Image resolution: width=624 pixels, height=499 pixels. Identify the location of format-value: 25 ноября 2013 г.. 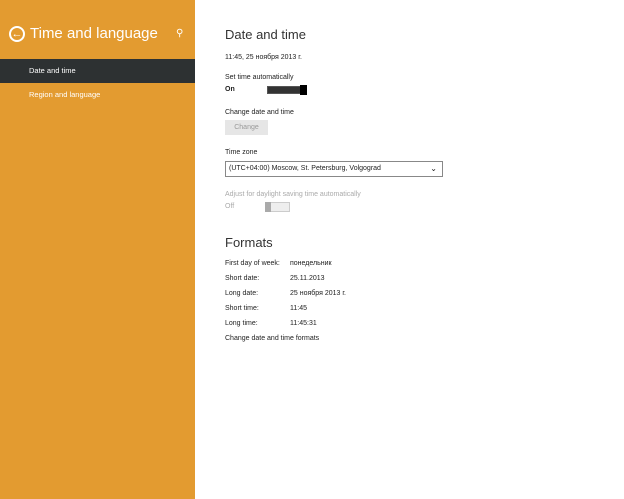
(318, 293).